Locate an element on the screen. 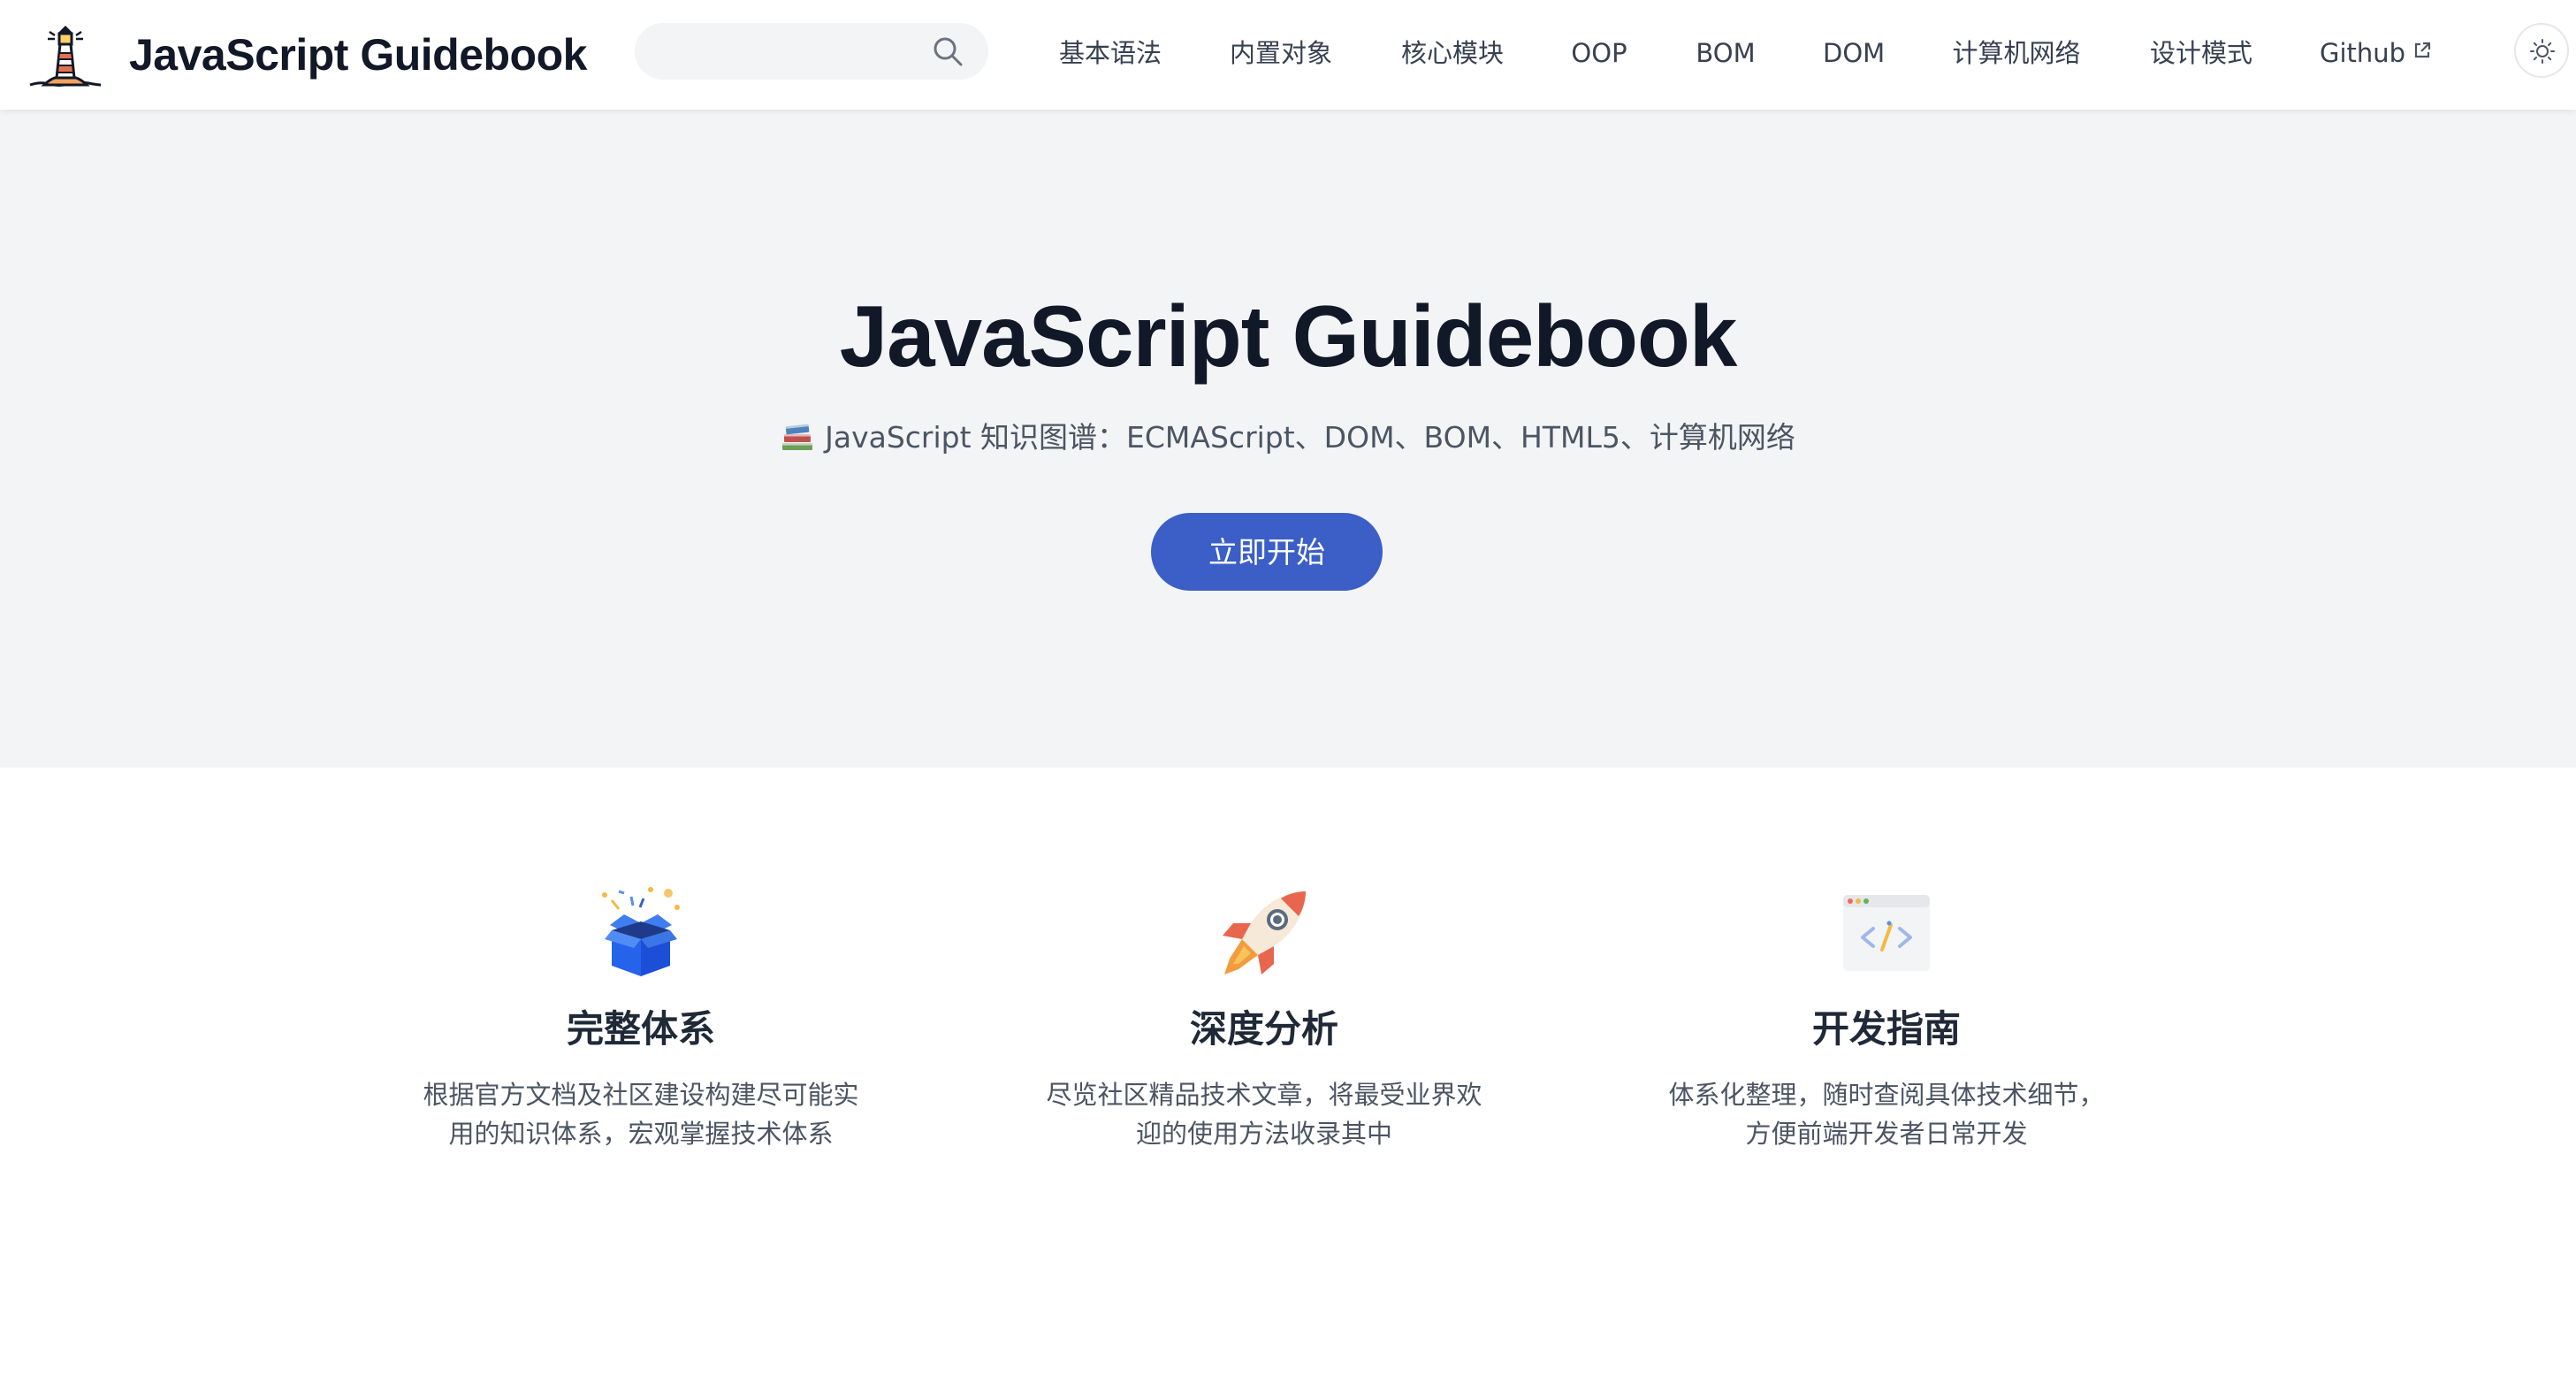  feature-title: 开发指南 is located at coordinates (1886, 1029).